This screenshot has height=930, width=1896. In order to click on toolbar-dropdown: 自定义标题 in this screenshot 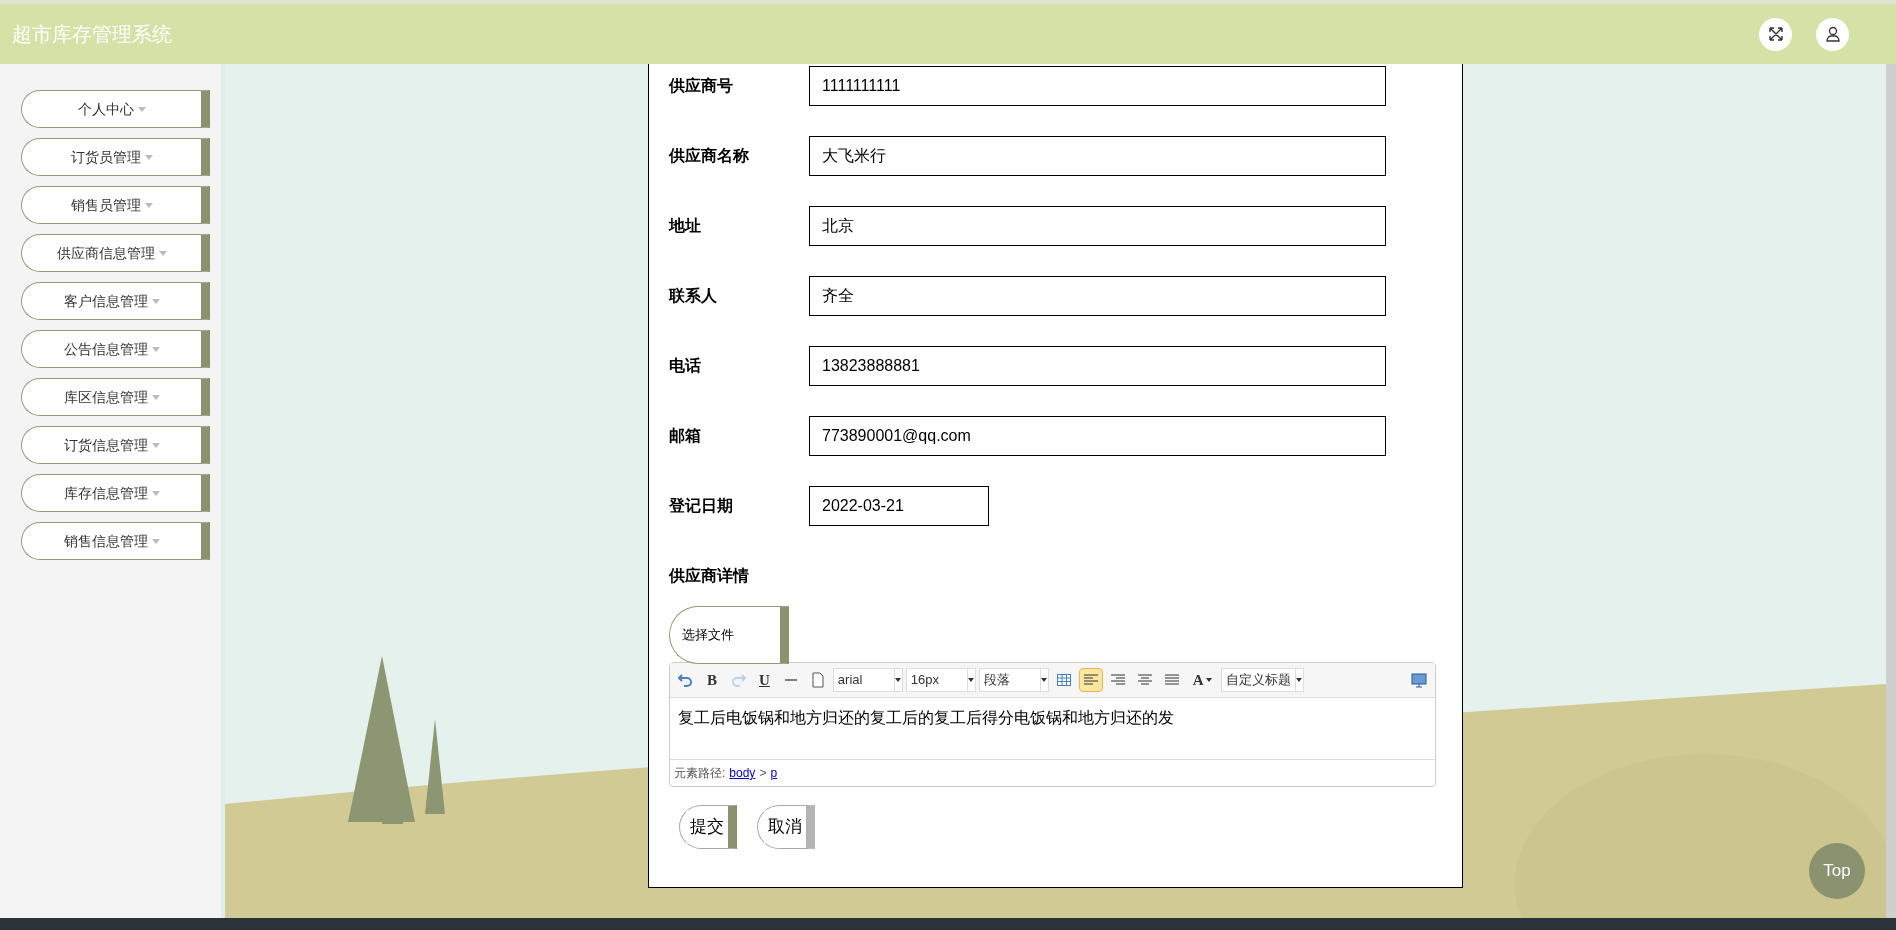, I will do `click(1262, 680)`.